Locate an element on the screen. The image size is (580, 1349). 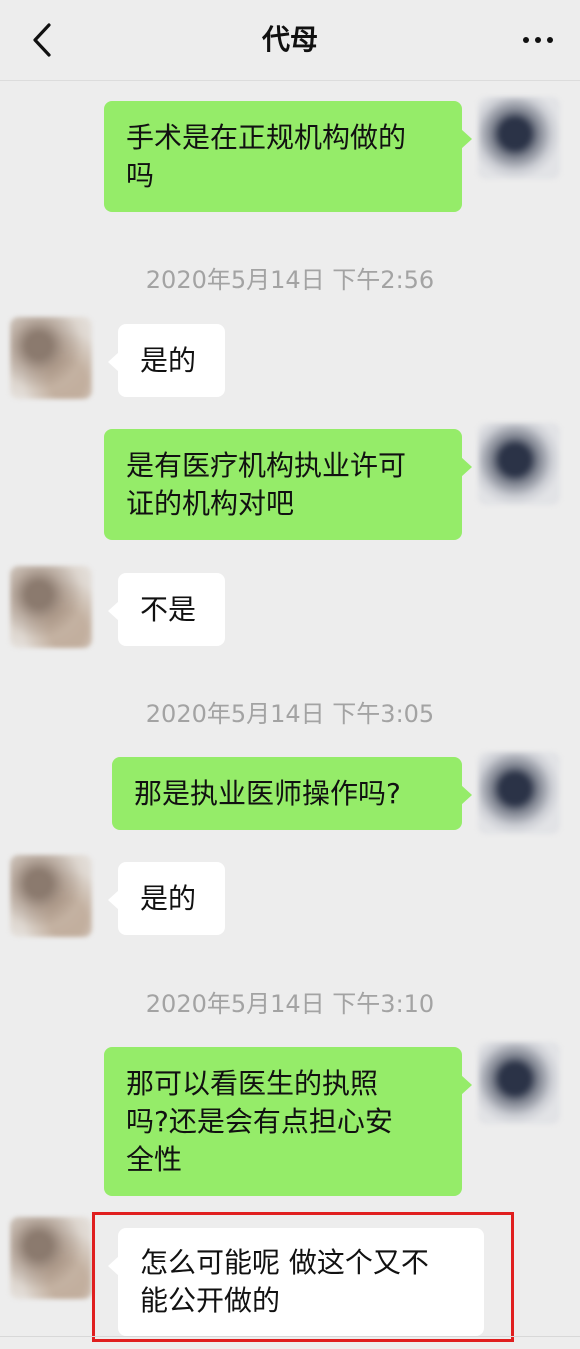
chevron-left-icon is located at coordinates (42, 40).